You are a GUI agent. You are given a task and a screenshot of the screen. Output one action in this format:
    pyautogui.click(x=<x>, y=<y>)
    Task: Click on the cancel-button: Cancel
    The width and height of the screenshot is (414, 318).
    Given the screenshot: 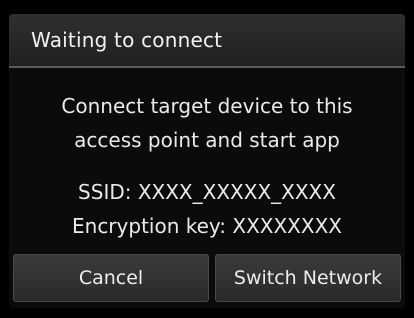 What is the action you would take?
    pyautogui.click(x=111, y=278)
    